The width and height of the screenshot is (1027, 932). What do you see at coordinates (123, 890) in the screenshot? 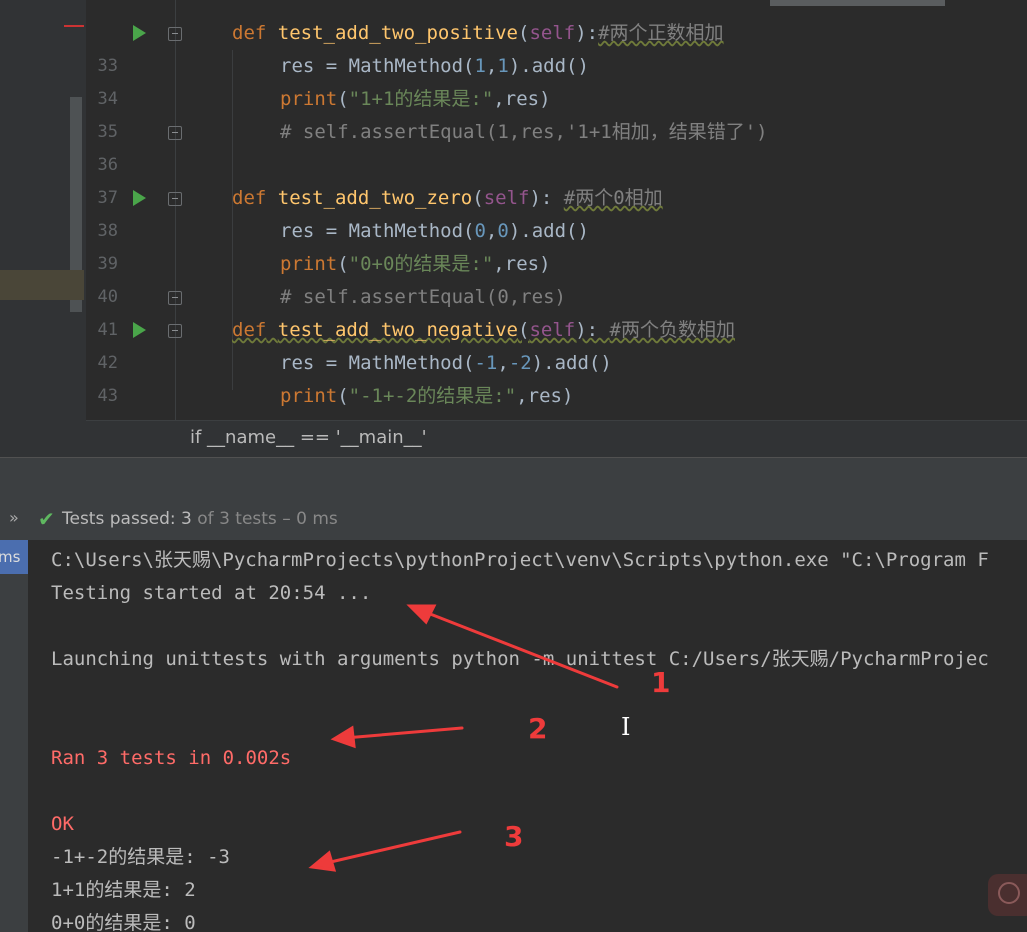
I see `console-line: 1+1的结果是: 2` at bounding box center [123, 890].